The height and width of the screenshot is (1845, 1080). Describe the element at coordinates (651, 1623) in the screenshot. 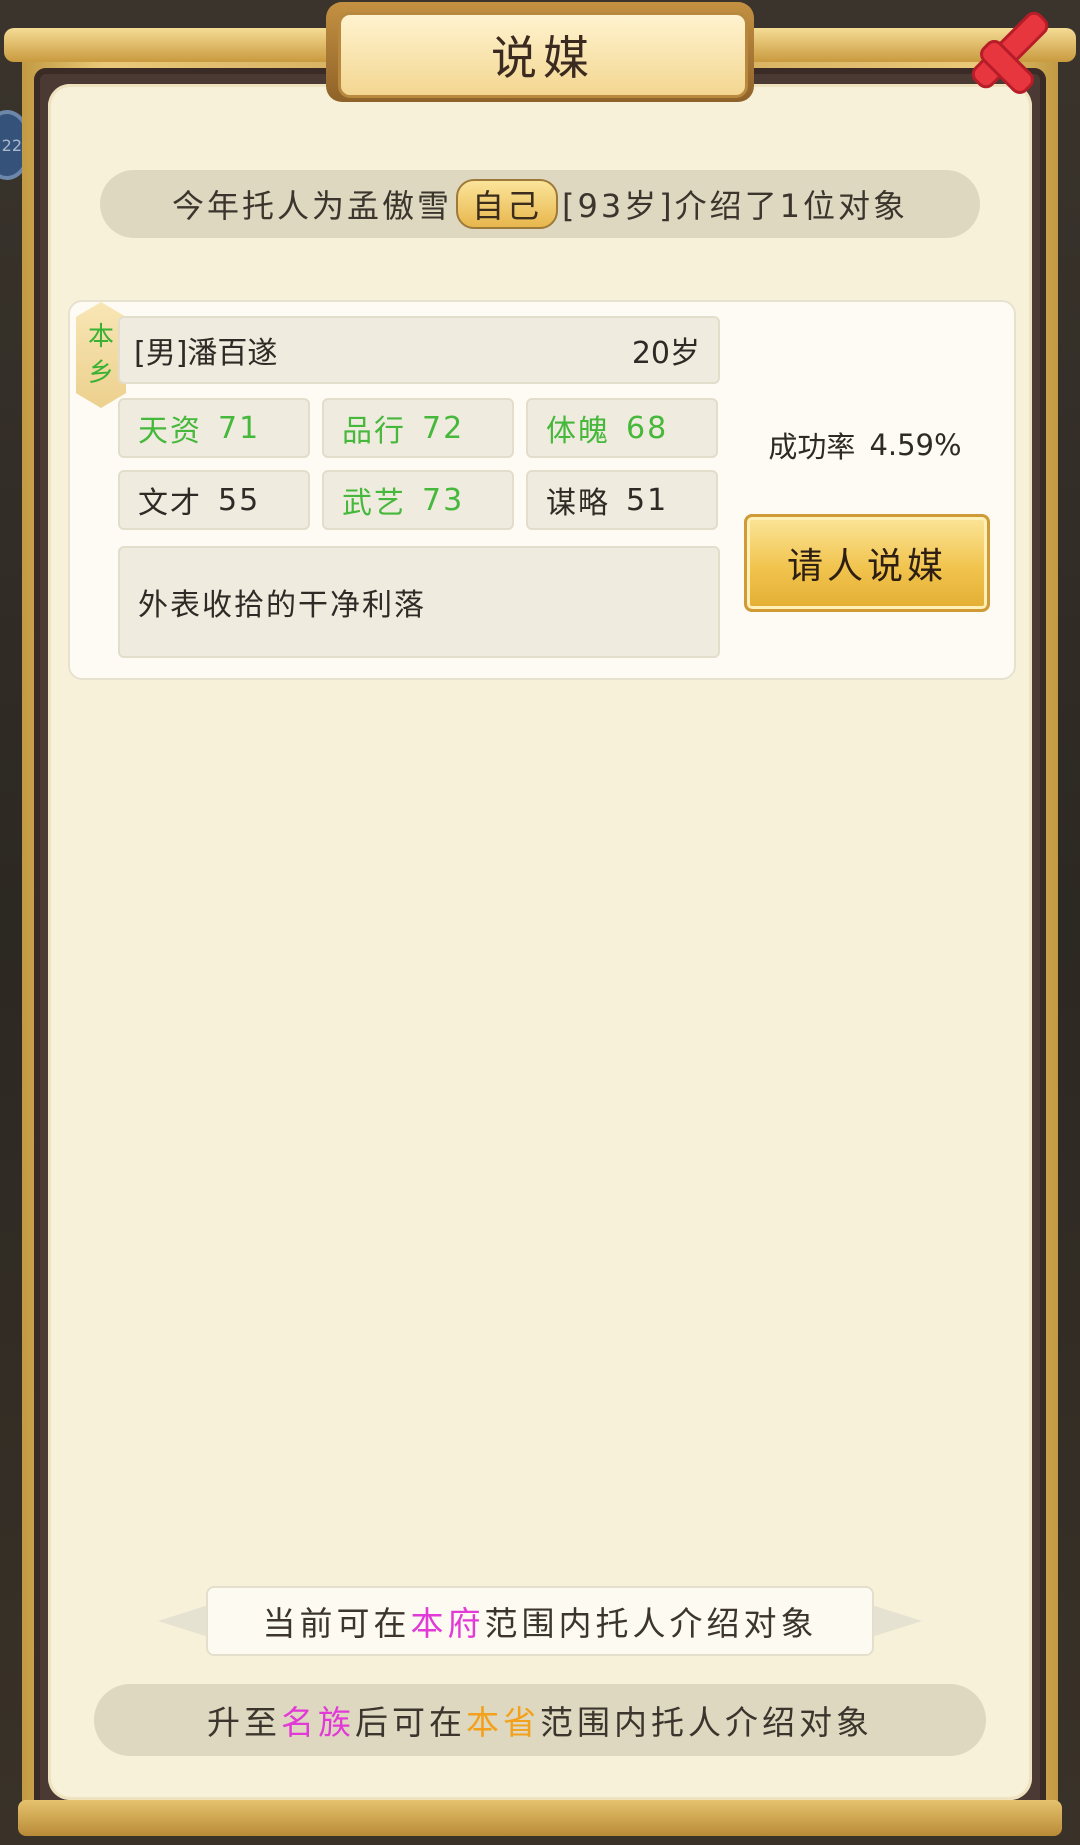

I see `scope-suffix: 范围内托人介绍对象` at that location.